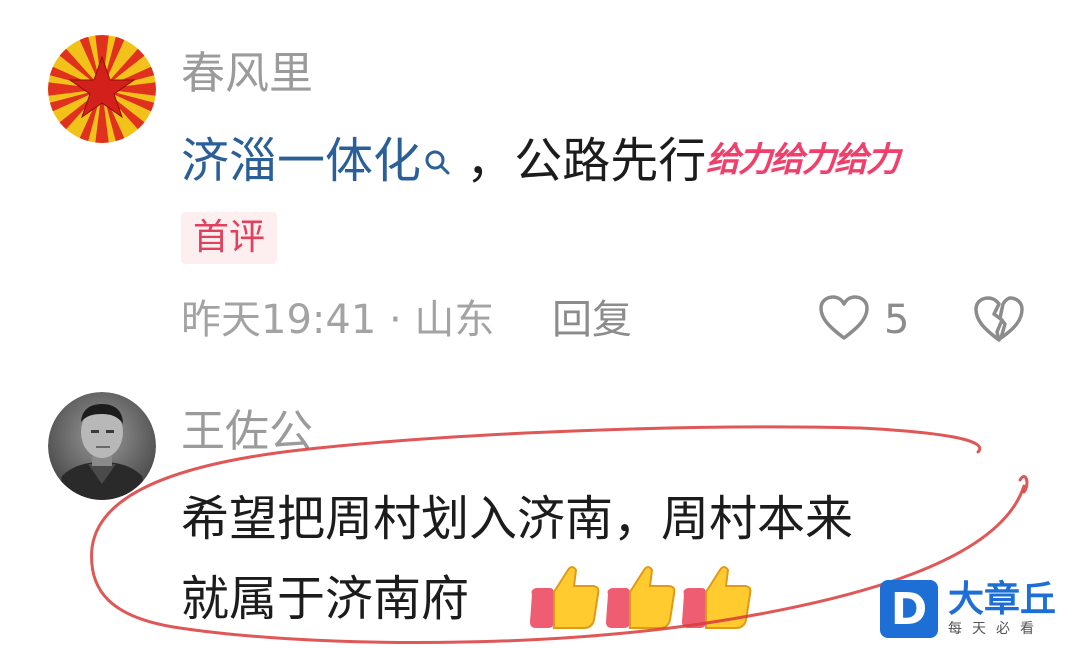 The width and height of the screenshot is (1080, 648). I want to click on like-button: 5, so click(863, 320).